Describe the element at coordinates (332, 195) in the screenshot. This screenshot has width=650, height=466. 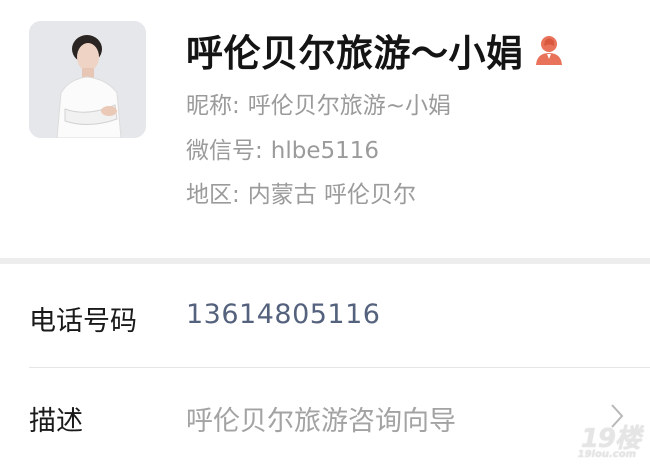
I see `region-value: 内蒙古 呼伦贝尔` at that location.